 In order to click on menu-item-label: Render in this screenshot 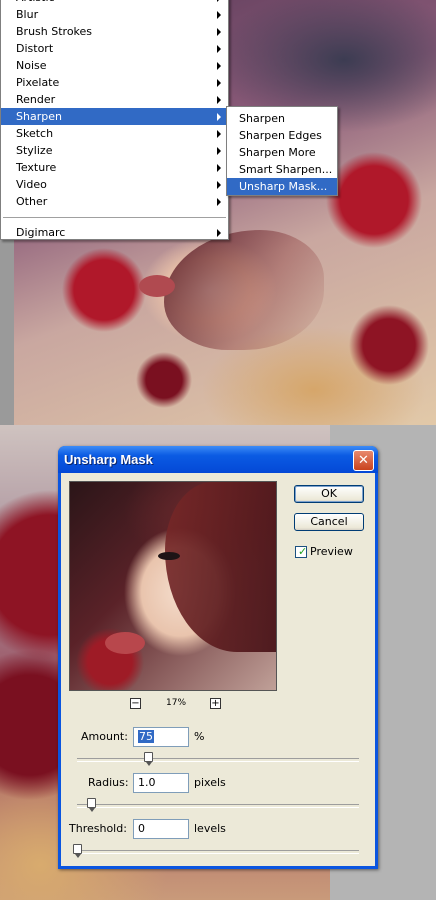, I will do `click(36, 99)`.